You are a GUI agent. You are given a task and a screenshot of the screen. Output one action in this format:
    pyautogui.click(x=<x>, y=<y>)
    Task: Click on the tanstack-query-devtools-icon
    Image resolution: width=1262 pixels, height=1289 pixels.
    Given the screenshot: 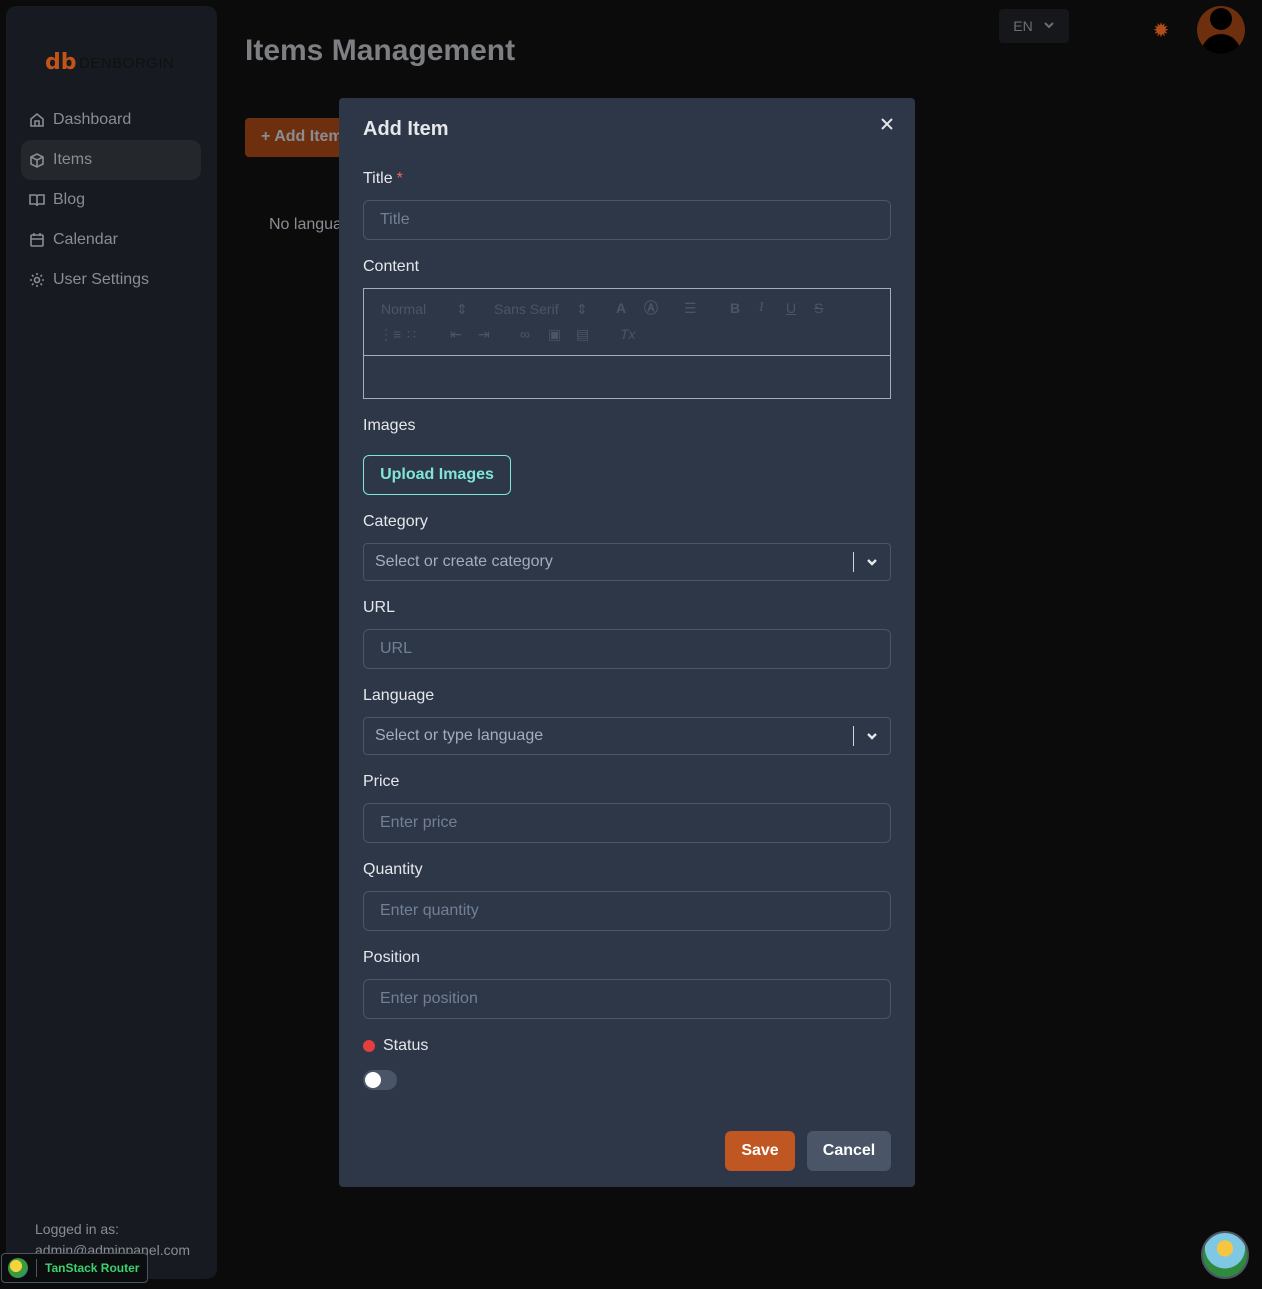 What is the action you would take?
    pyautogui.click(x=1225, y=1255)
    